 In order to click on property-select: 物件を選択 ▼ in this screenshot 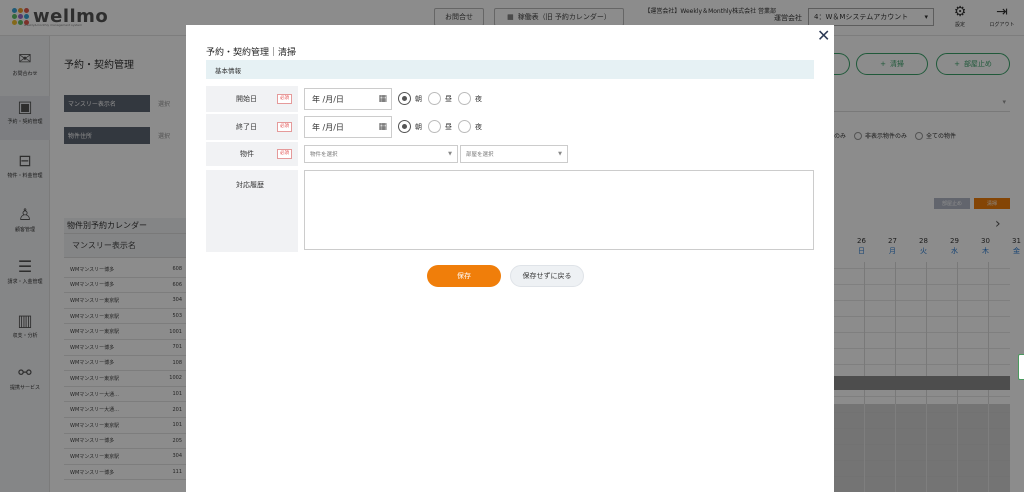, I will do `click(381, 154)`.